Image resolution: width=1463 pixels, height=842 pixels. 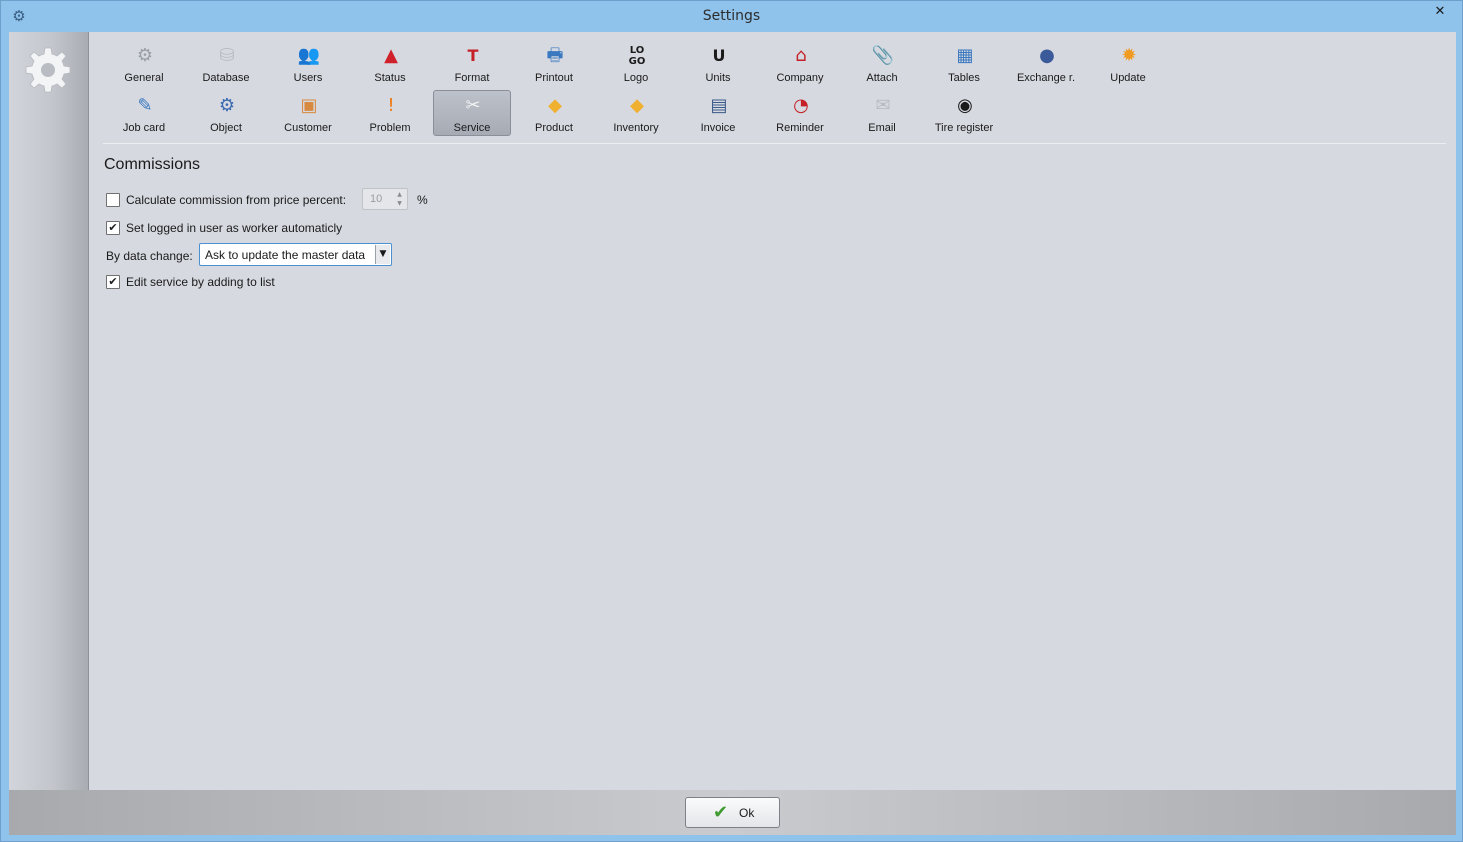 What do you see at coordinates (554, 128) in the screenshot?
I see `toolbar-item-label: Product` at bounding box center [554, 128].